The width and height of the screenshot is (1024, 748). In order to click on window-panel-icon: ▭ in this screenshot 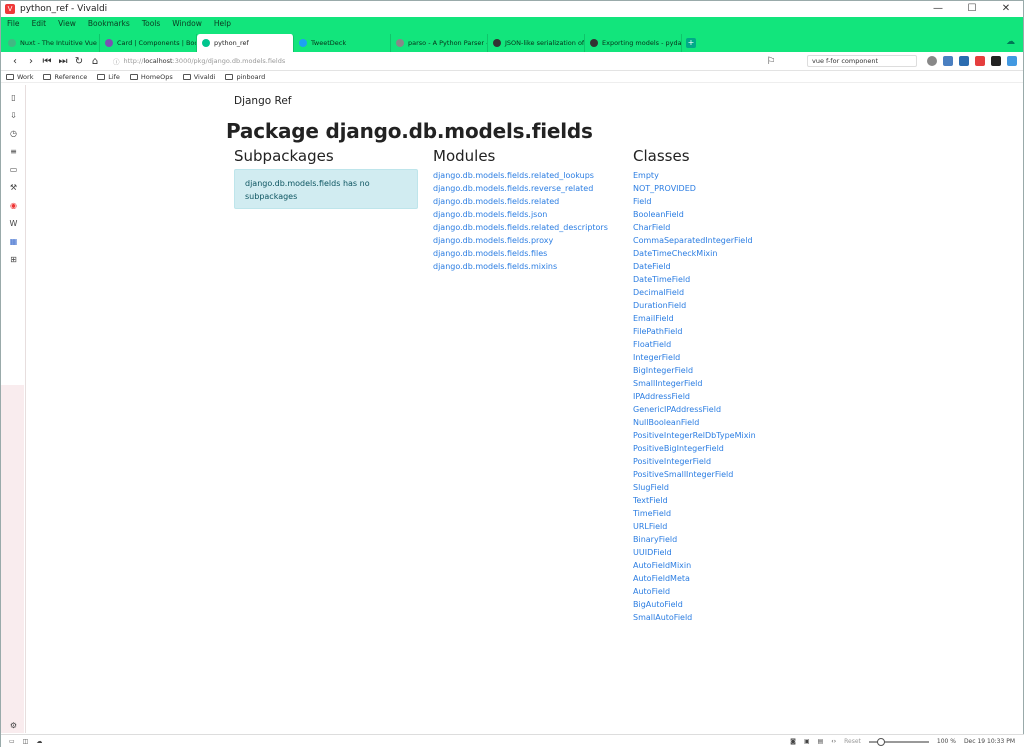, I will do `click(13, 169)`.